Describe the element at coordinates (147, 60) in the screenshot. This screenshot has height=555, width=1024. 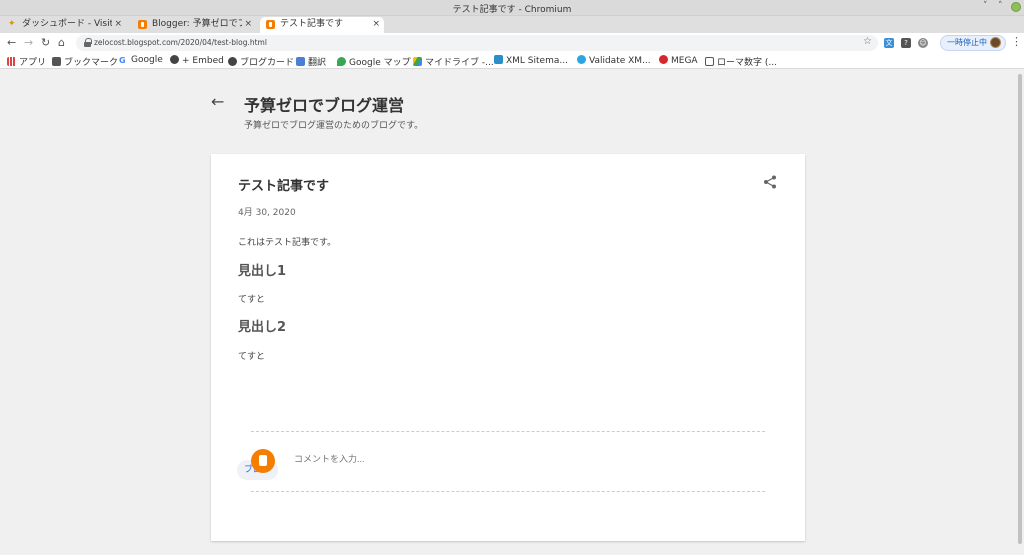
I see `bookmark-label: Google` at that location.